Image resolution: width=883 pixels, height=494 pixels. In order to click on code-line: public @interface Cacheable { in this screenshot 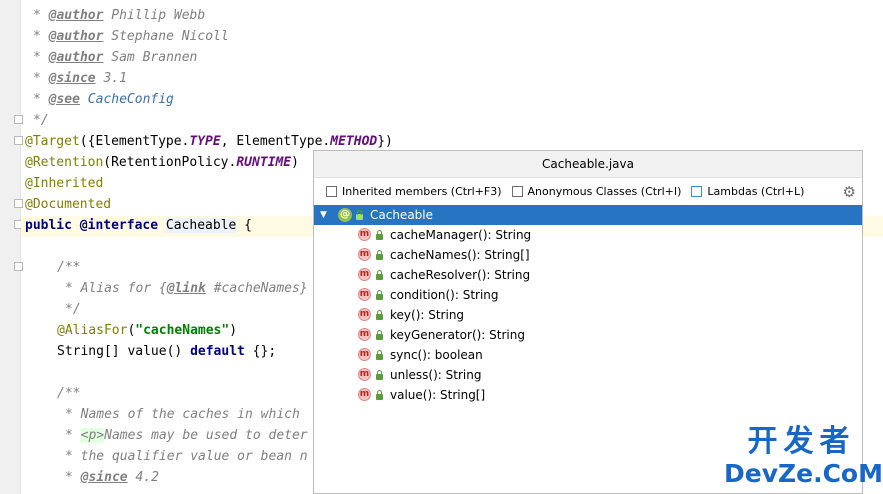, I will do `click(139, 225)`.